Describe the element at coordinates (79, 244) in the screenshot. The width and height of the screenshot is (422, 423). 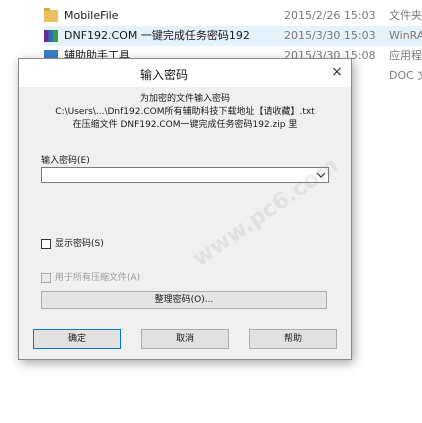
I see `show-password-label: 显示密码(S)` at that location.